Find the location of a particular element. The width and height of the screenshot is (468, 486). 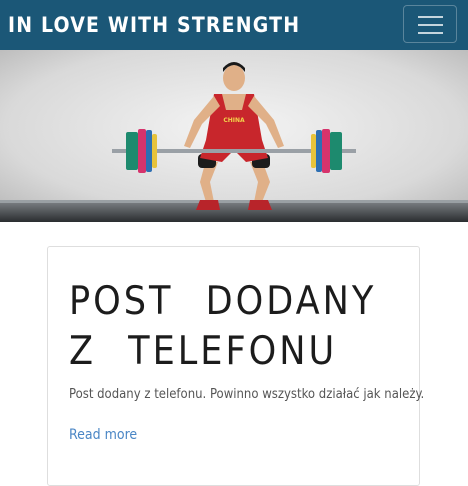

hamburger-menu-icon is located at coordinates (430, 17).